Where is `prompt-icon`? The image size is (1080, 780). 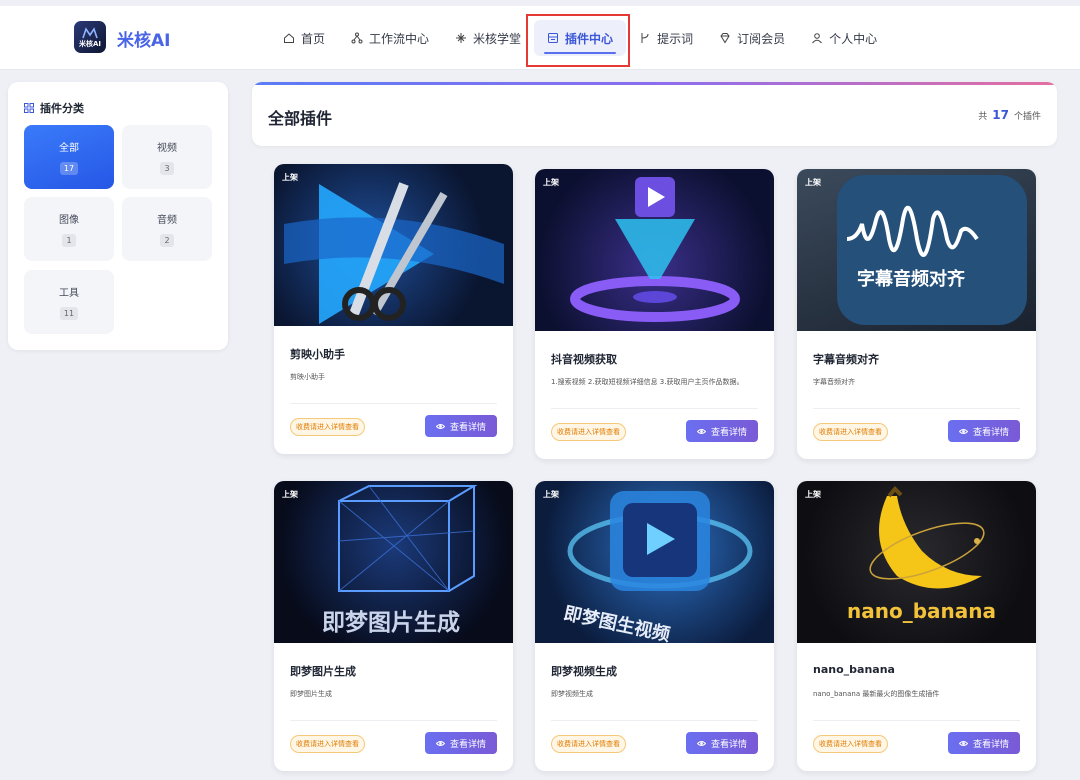 prompt-icon is located at coordinates (645, 38).